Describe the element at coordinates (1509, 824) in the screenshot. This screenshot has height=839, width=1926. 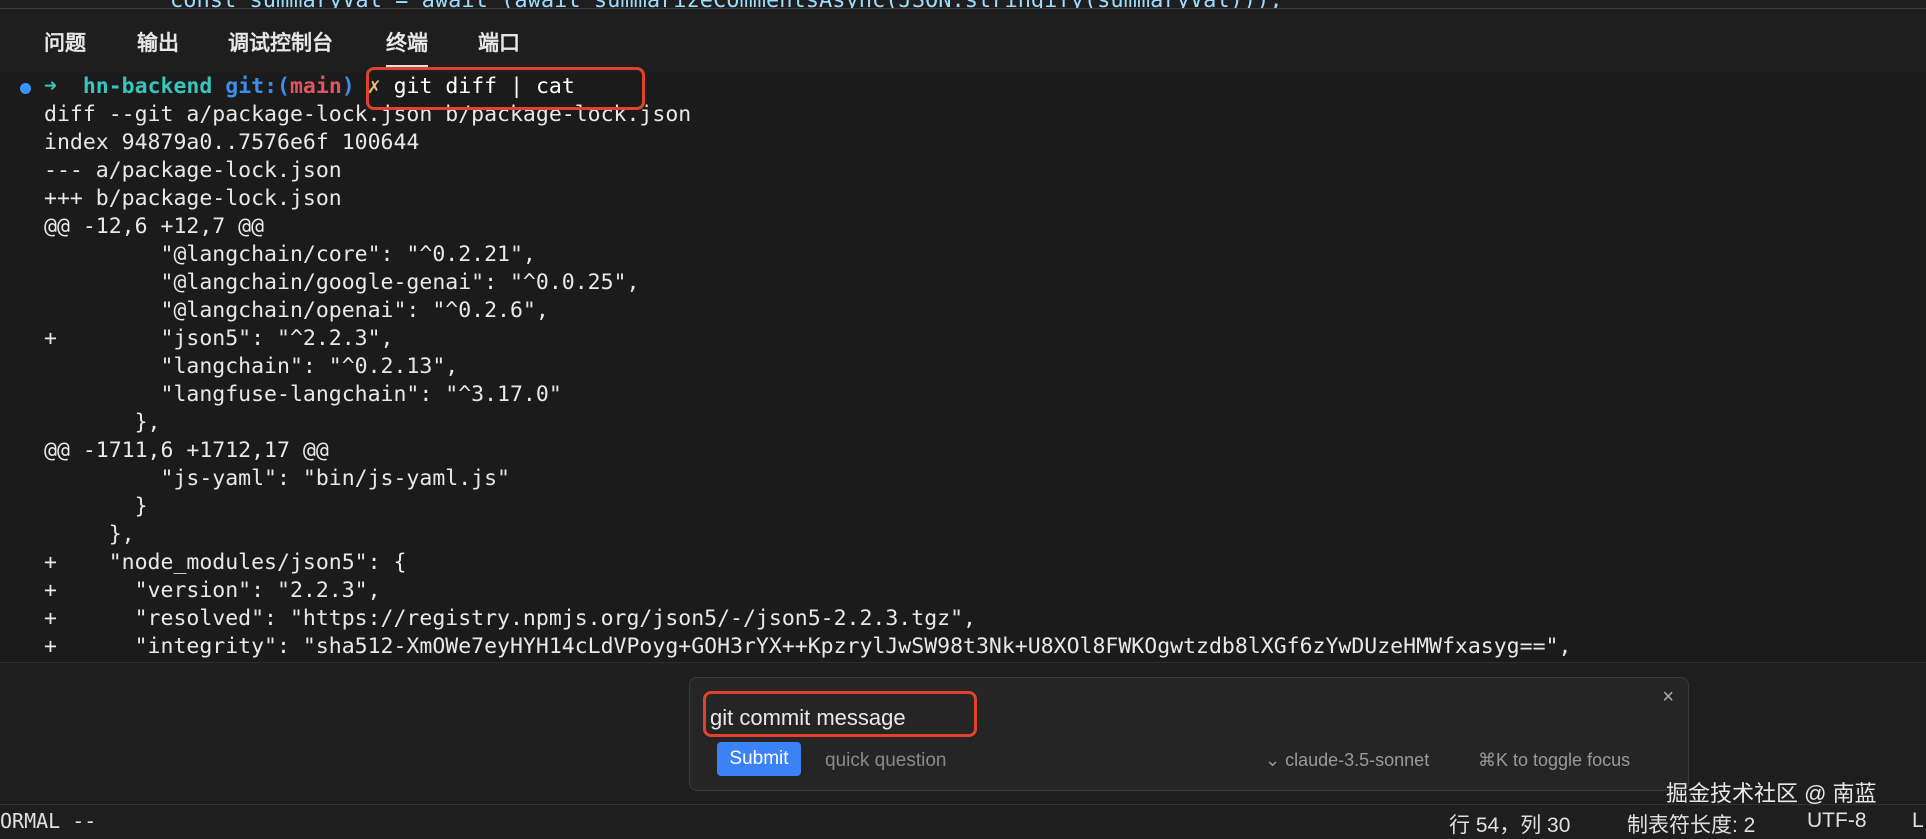
I see `cursor-position: 行 54，列 30` at that location.